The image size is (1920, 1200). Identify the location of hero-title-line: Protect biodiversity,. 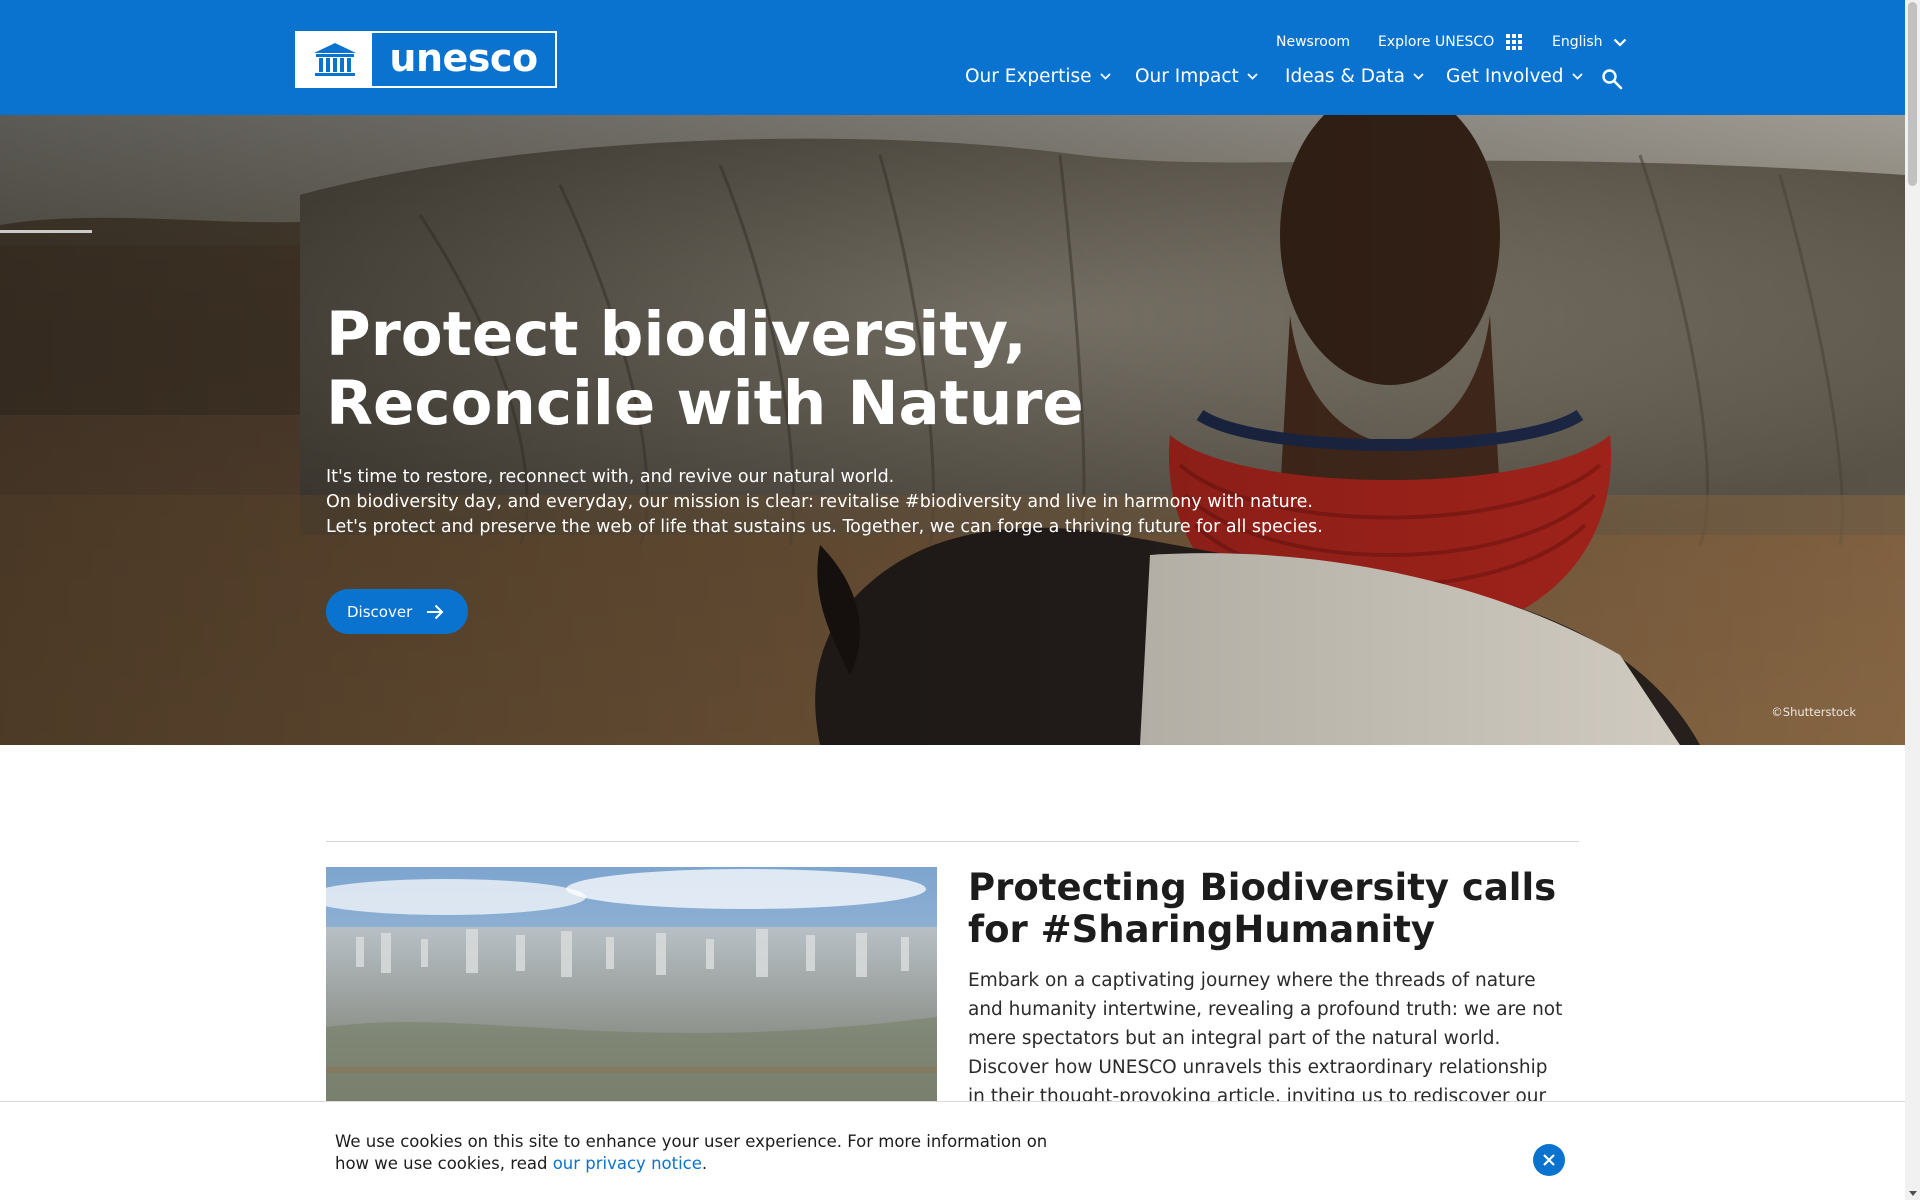
(676, 334).